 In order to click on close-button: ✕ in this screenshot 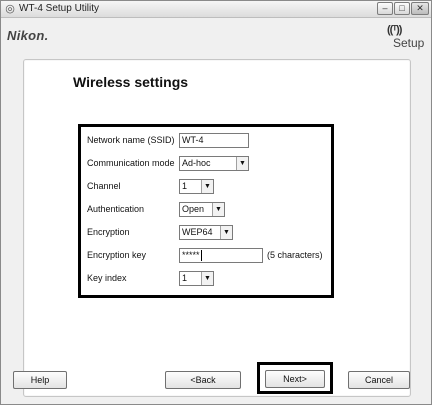, I will do `click(420, 8)`.